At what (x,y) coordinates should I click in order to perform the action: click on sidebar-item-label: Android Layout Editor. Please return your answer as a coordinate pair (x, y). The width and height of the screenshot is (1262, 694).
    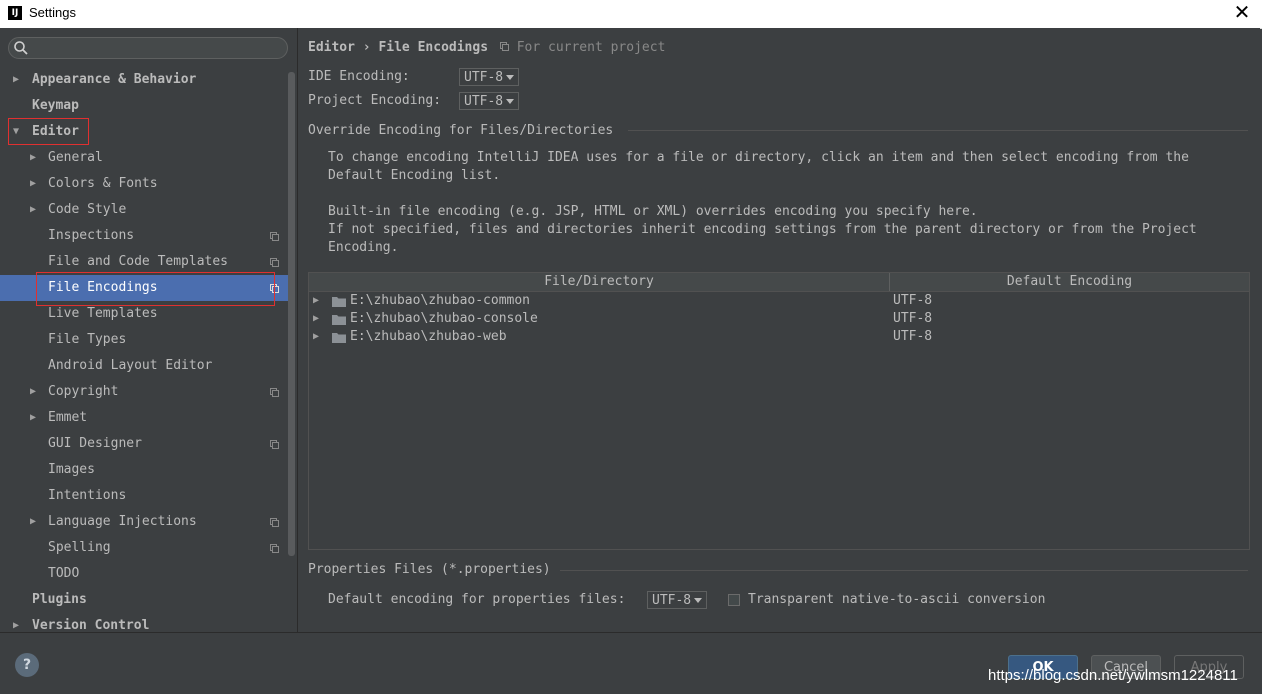
    Looking at the image, I should click on (130, 365).